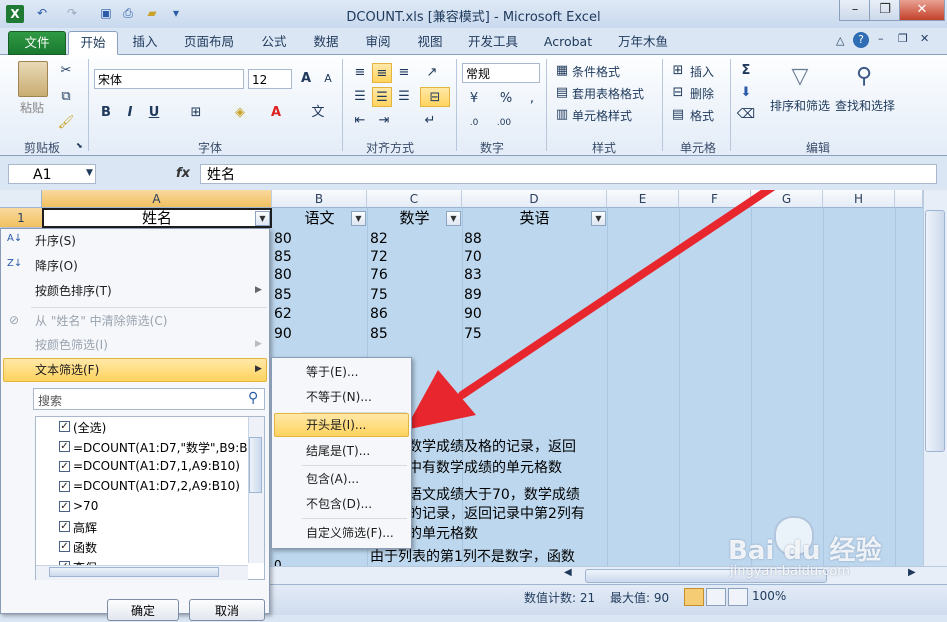 This screenshot has width=947, height=622. I want to click on phonetic-icon: 文, so click(318, 113).